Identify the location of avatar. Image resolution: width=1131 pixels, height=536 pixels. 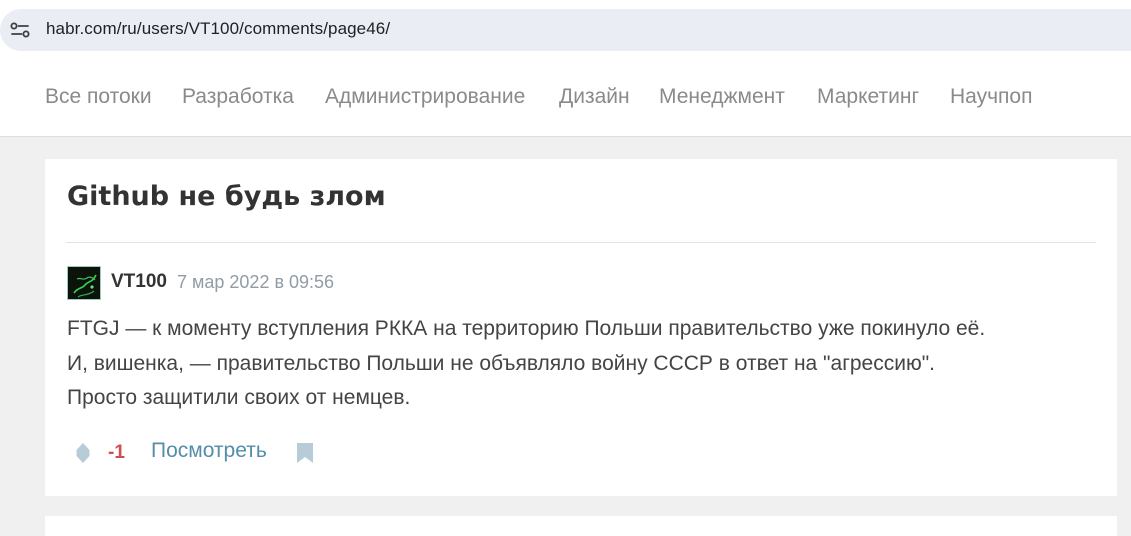
(84, 283).